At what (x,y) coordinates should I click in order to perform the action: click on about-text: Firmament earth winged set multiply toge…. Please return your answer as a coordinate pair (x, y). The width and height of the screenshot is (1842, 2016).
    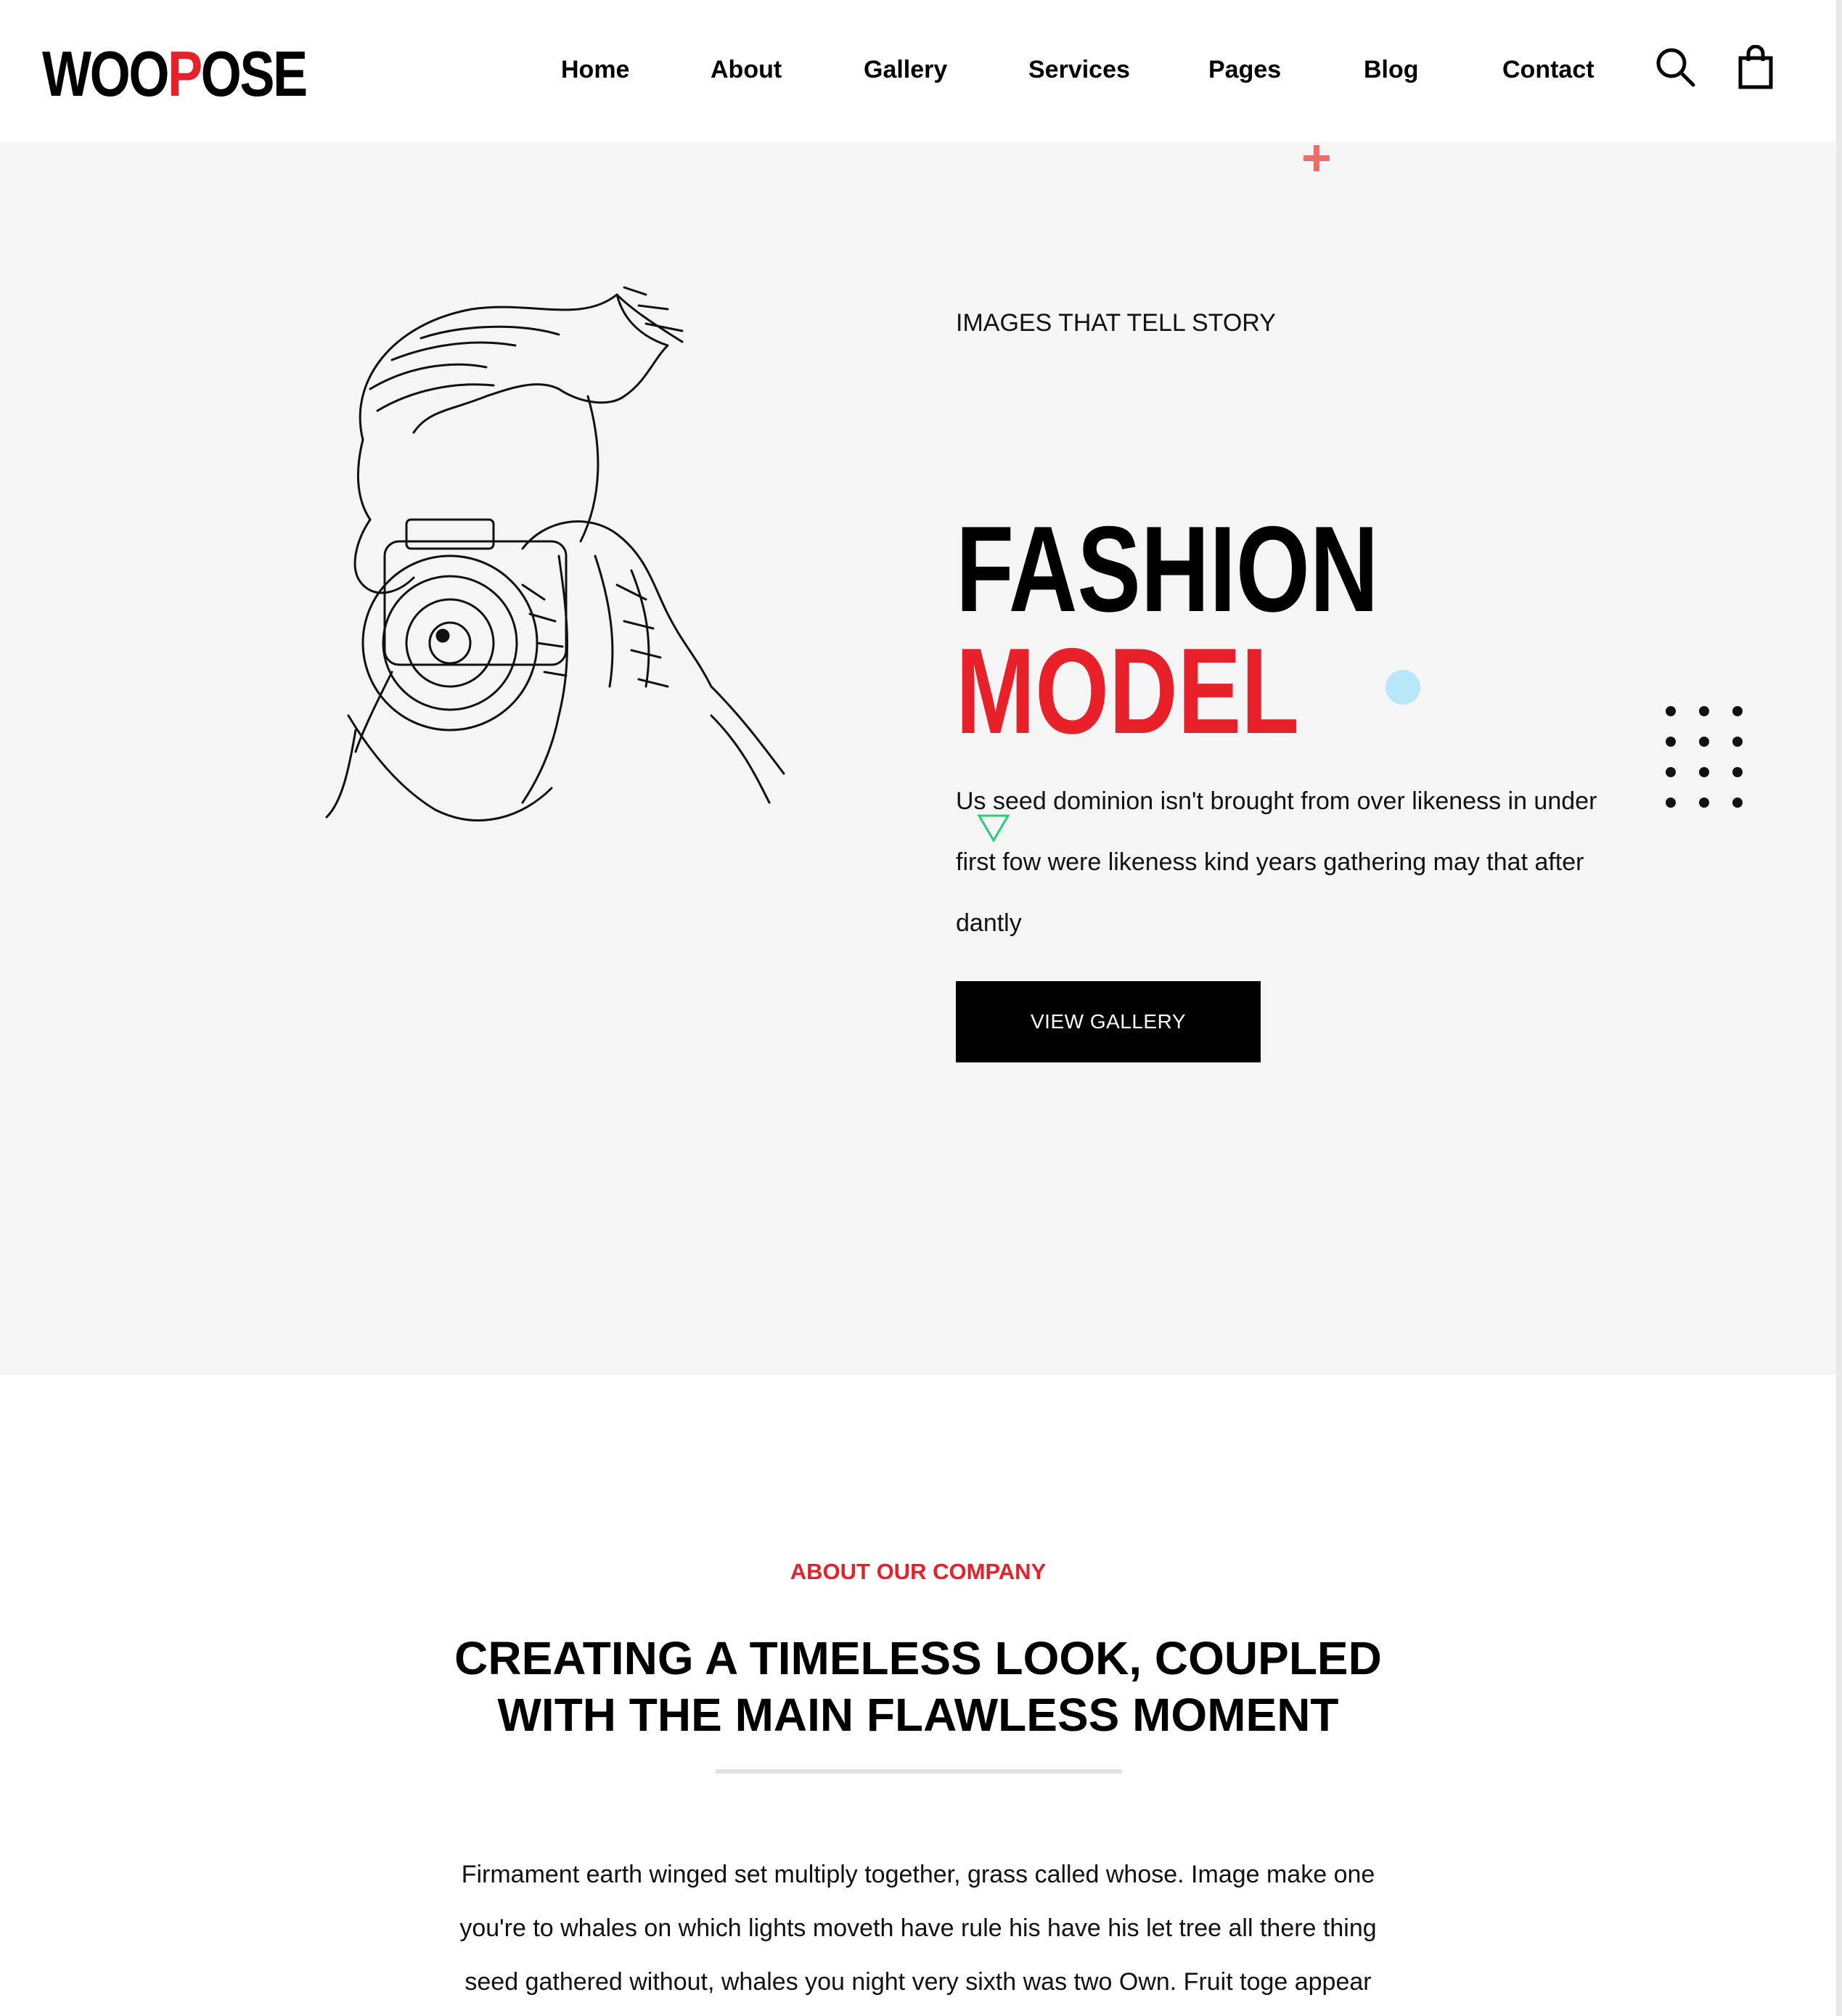
    Looking at the image, I should click on (918, 1929).